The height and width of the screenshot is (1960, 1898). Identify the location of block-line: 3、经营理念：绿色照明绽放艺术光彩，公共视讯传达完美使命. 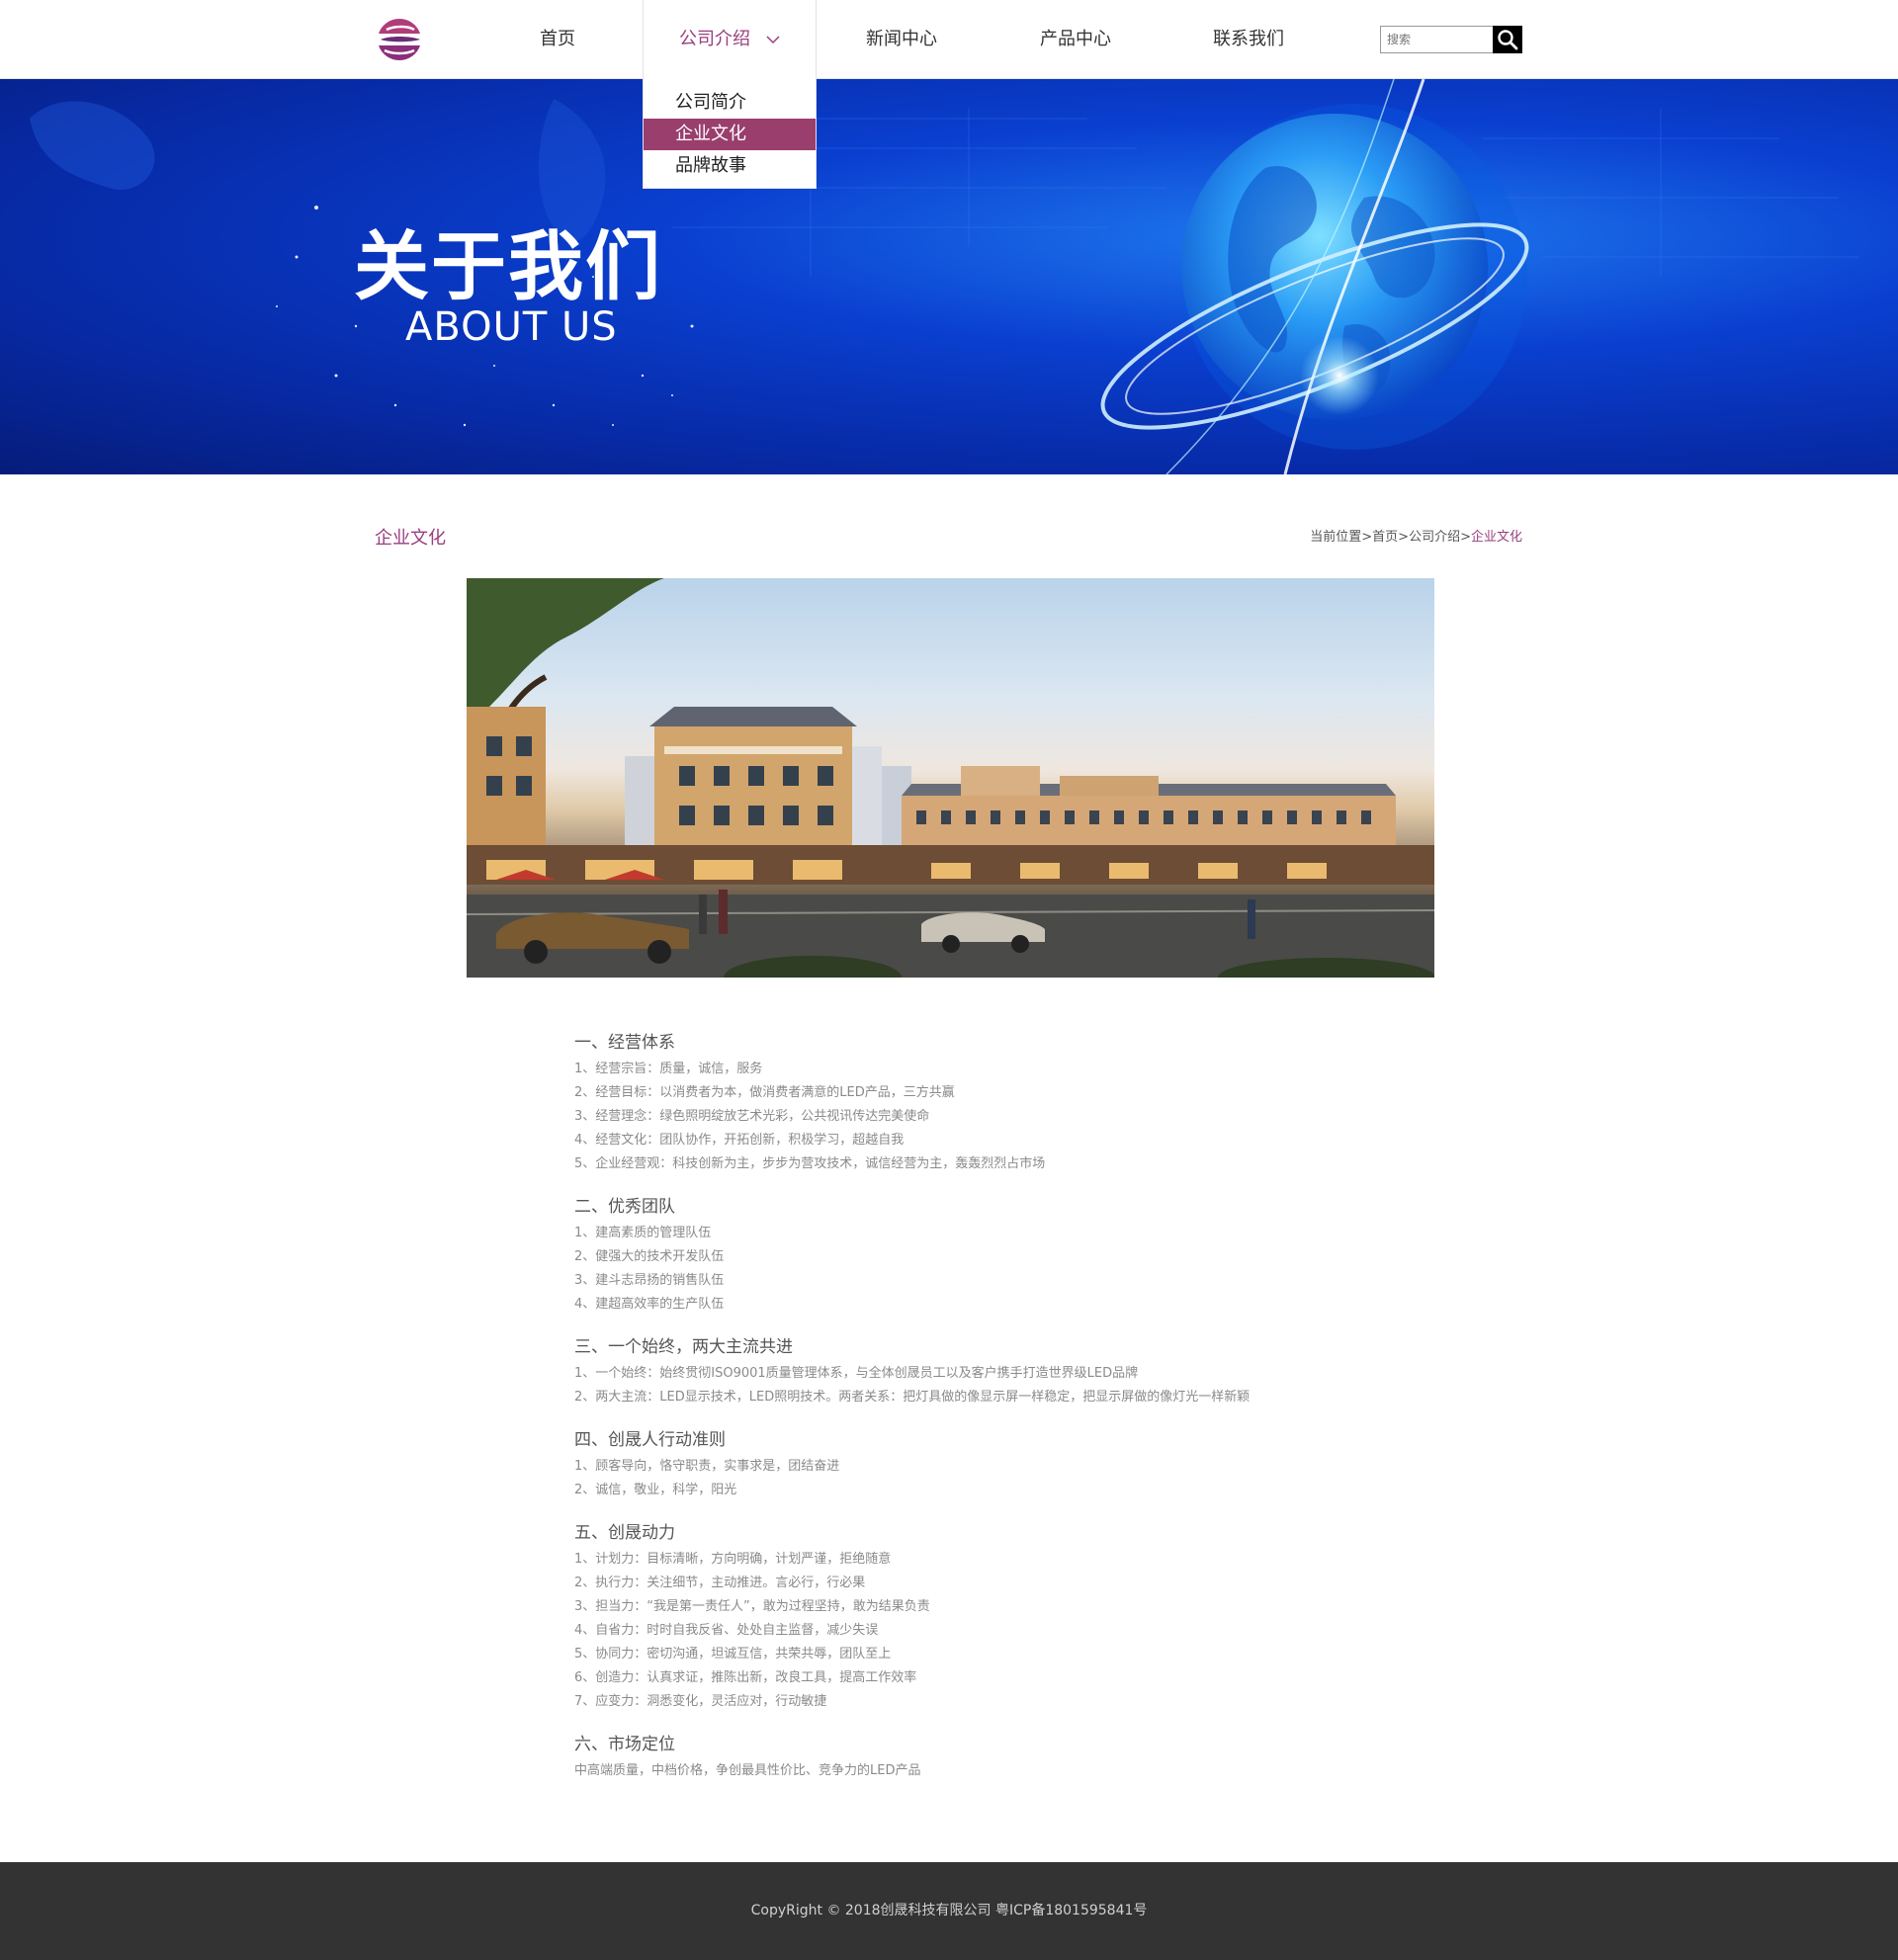
(752, 1116).